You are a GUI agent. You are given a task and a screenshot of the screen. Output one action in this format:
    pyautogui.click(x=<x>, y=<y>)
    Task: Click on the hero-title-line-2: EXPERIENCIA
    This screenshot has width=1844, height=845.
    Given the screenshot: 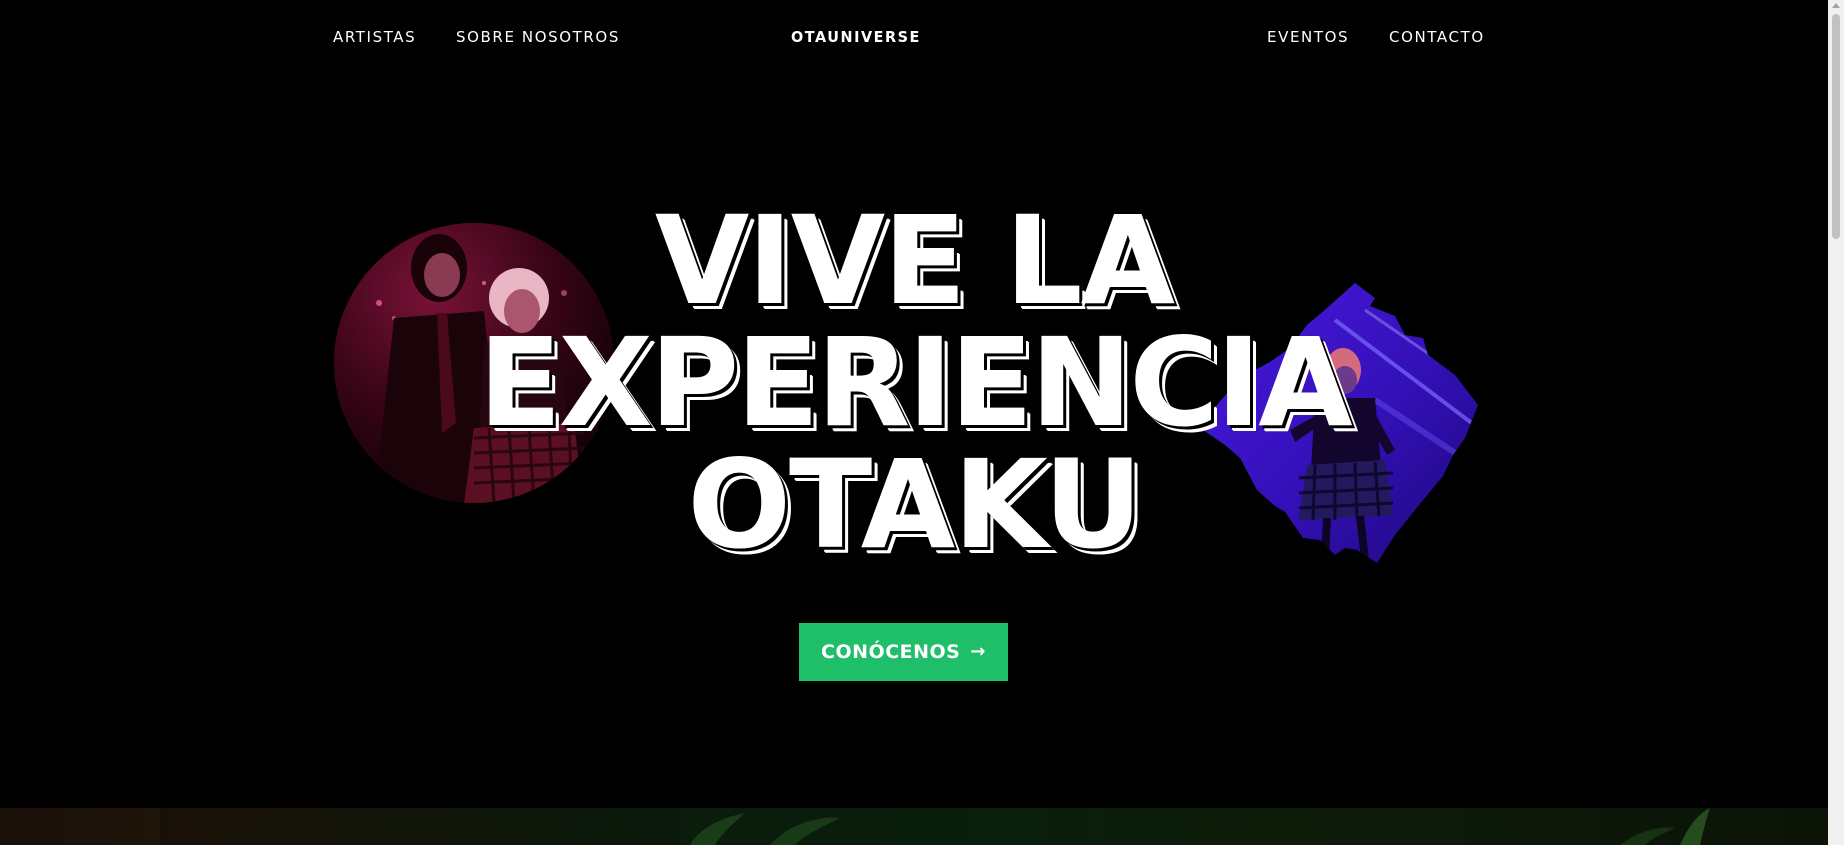 What is the action you would take?
    pyautogui.click(x=915, y=383)
    